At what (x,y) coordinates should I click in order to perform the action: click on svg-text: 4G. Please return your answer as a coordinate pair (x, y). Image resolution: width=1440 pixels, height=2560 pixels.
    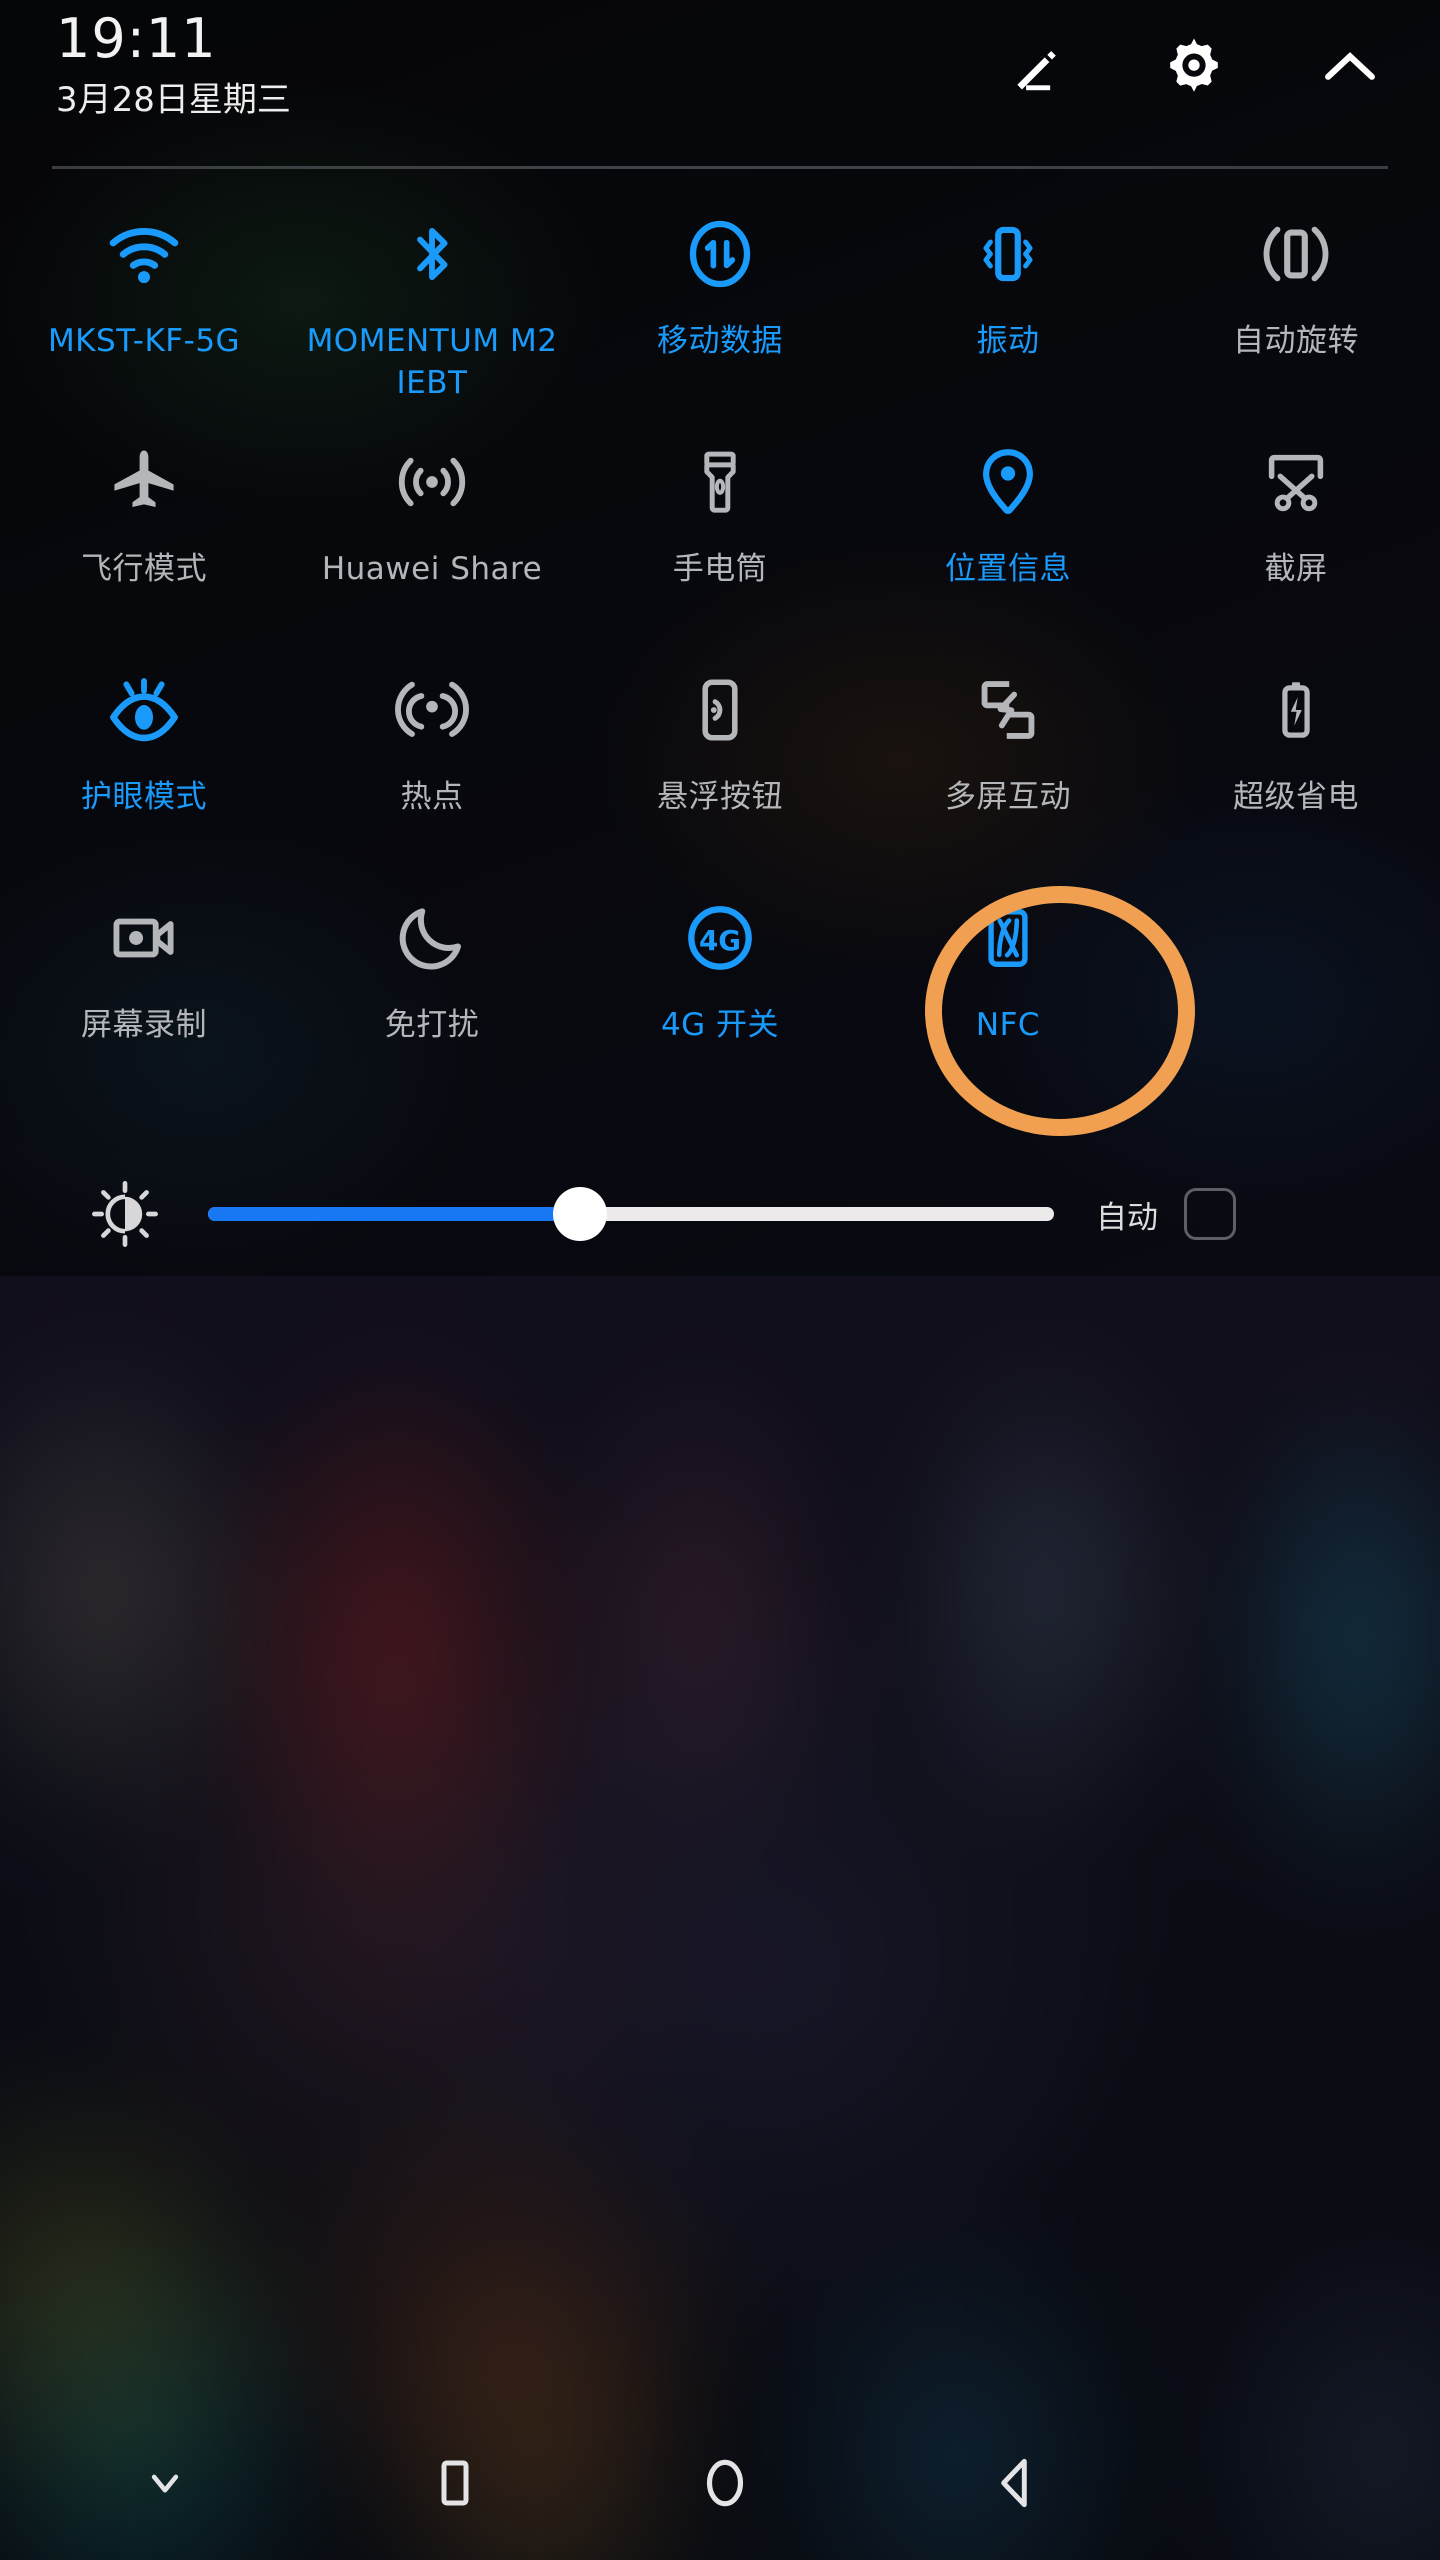
    Looking at the image, I should click on (720, 940).